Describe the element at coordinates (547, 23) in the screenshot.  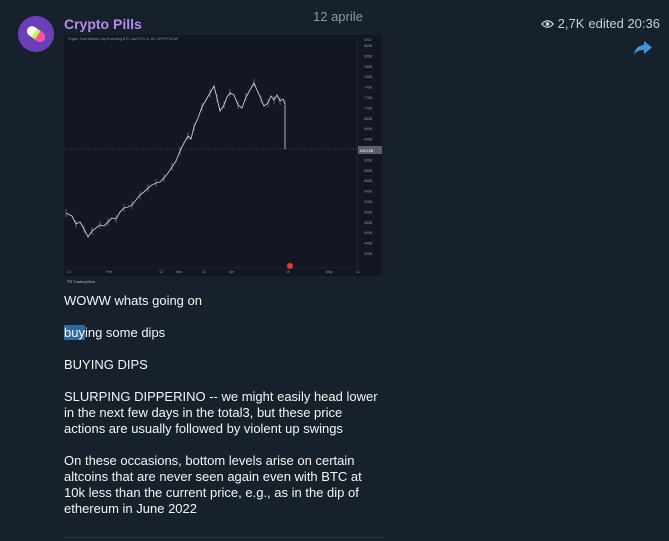
I see `eye-icon` at that location.